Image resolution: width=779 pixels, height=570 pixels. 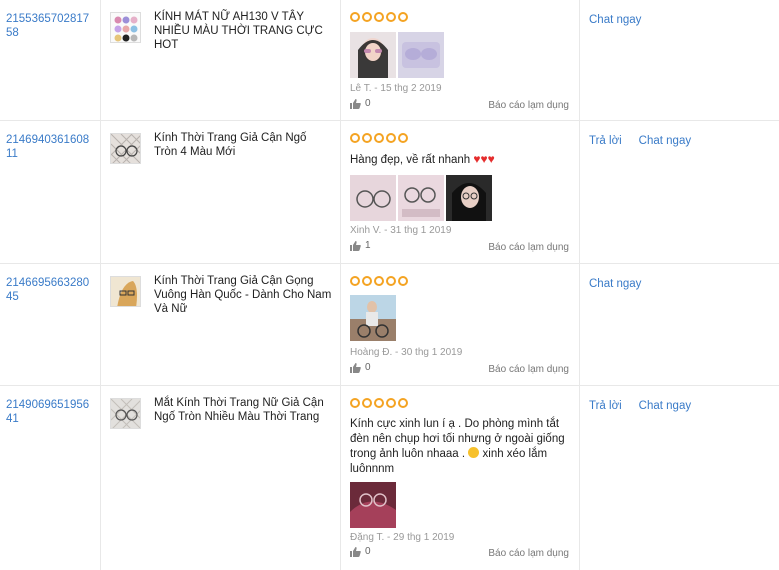 What do you see at coordinates (50, 324) in the screenshot?
I see `order-cell: 214669566328045` at bounding box center [50, 324].